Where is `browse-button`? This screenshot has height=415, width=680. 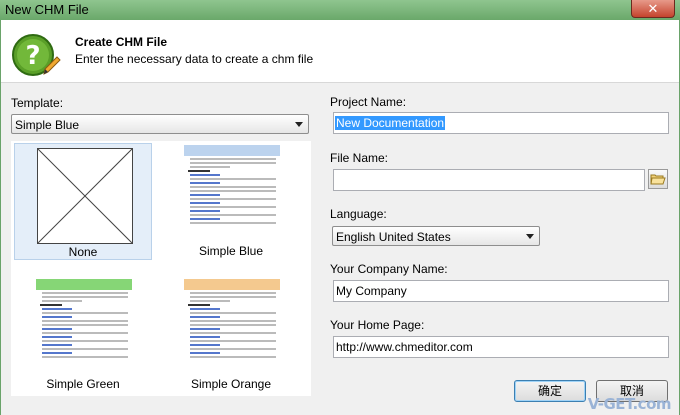
browse-button is located at coordinates (658, 179).